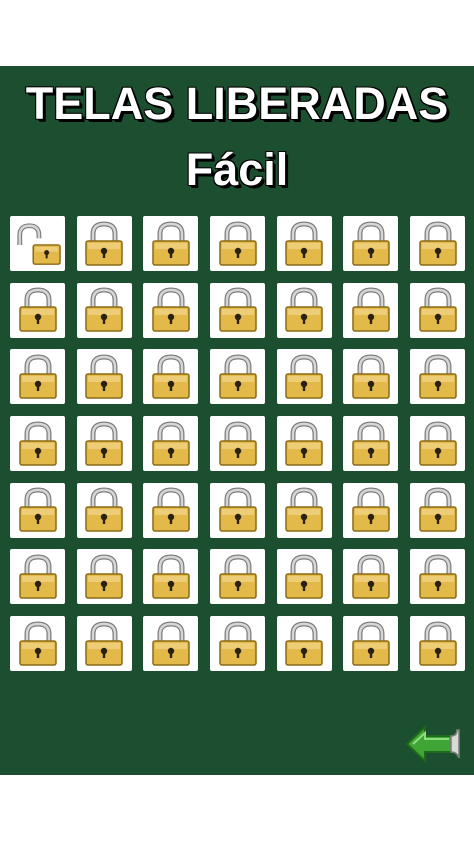 This screenshot has width=474, height=841. I want to click on level-tile-unlocked, so click(37, 243).